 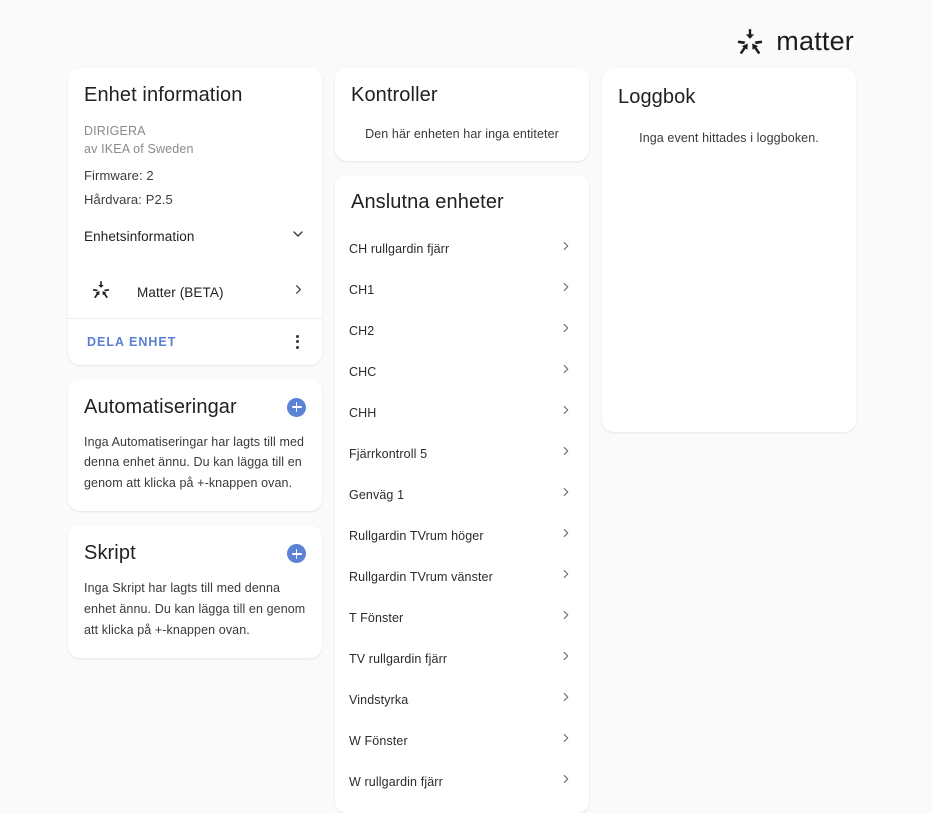 I want to click on device-list-item: Rullgardin TVrum vänster, so click(x=462, y=576).